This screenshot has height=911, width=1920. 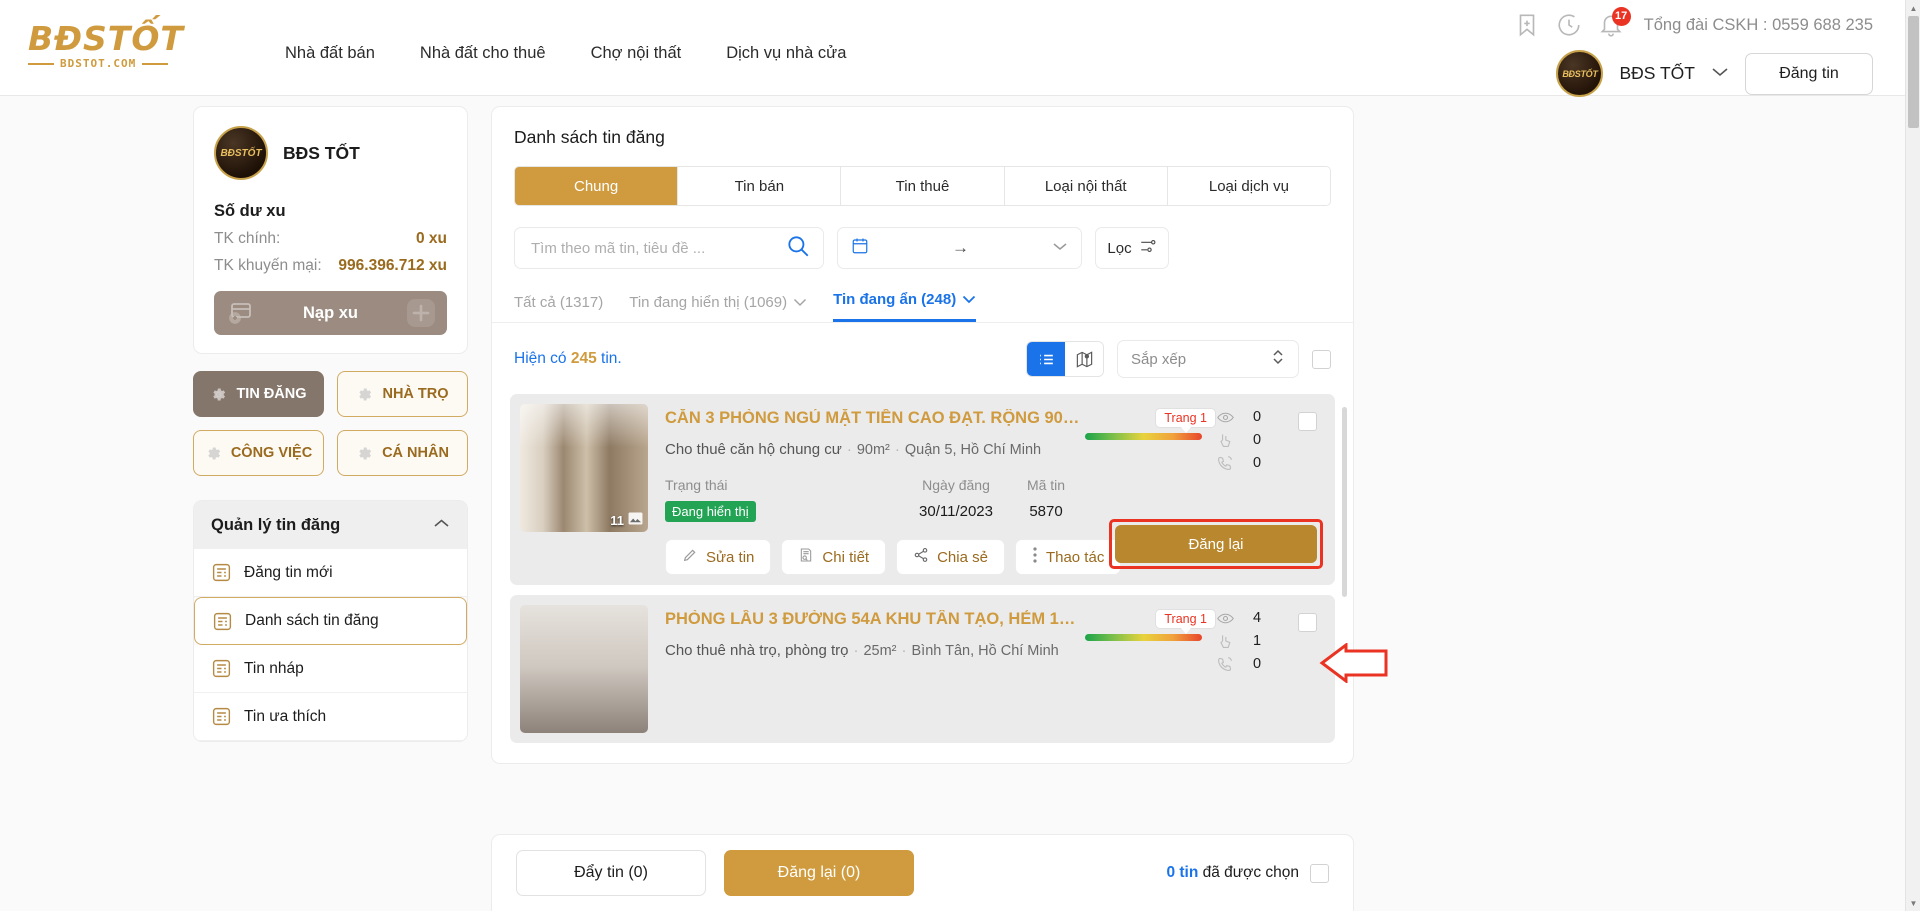 I want to click on listing-stat-list: 0 0 0, so click(x=1239, y=442).